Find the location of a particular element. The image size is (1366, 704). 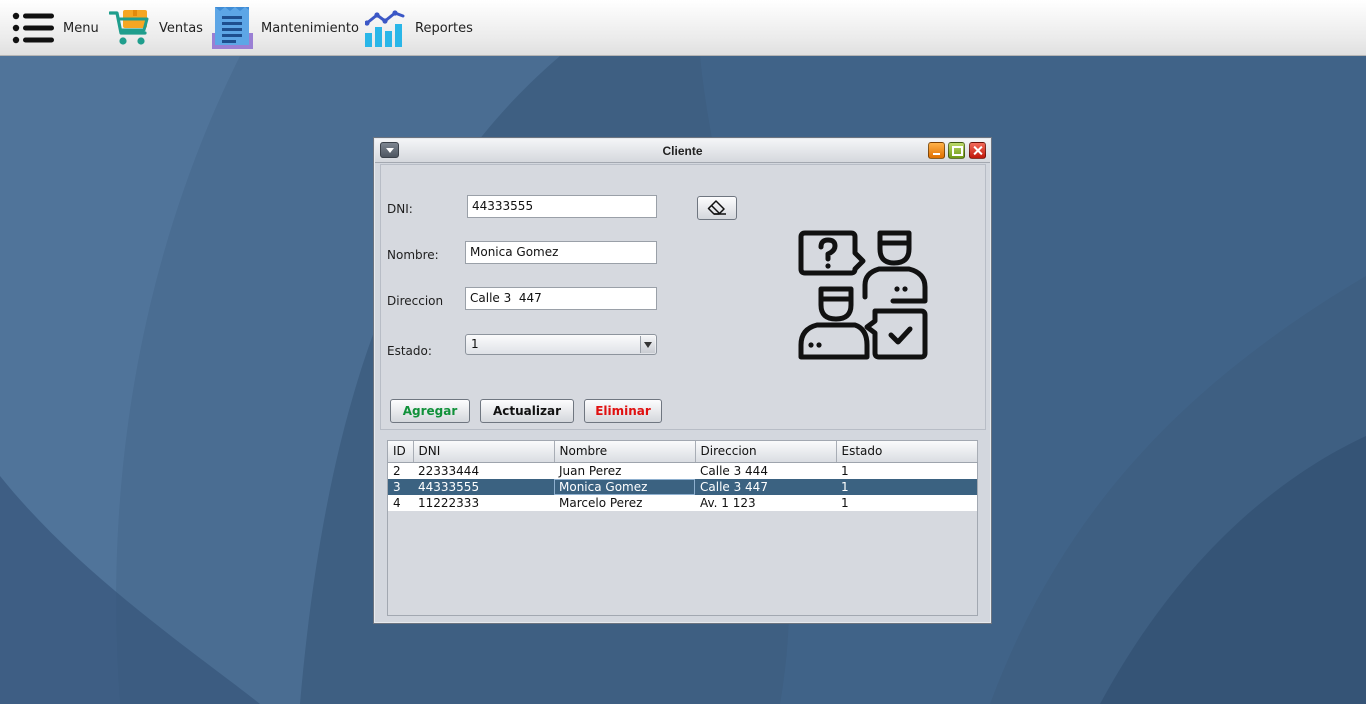

table-row: 2 22333444 Juan Perez Calle 3 444 1 is located at coordinates (682, 470).